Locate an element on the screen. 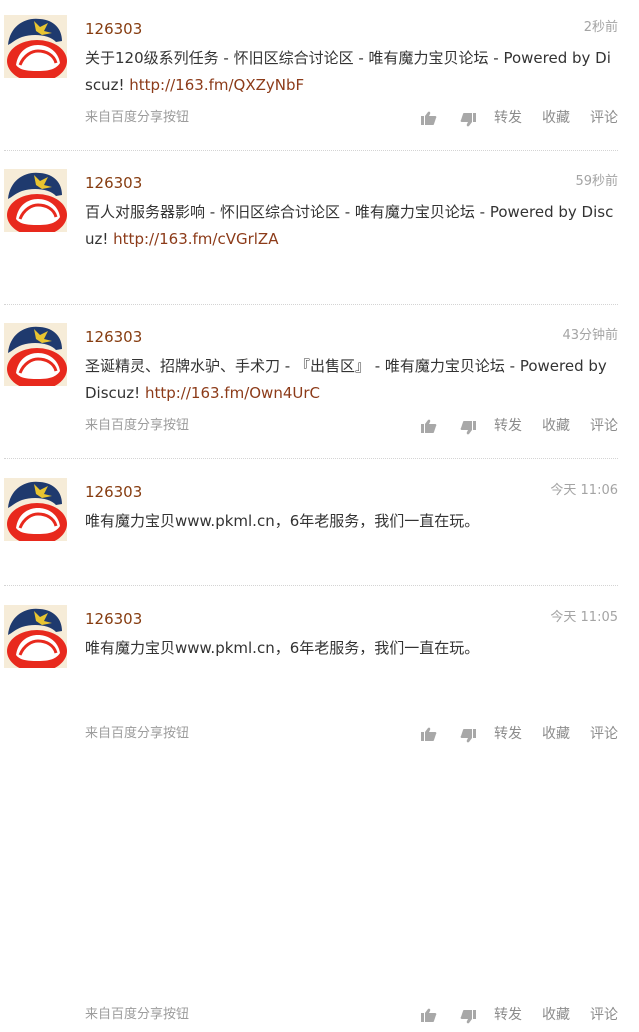 The height and width of the screenshot is (1032, 639). post-timestamp: 今天 11:05 is located at coordinates (584, 618).